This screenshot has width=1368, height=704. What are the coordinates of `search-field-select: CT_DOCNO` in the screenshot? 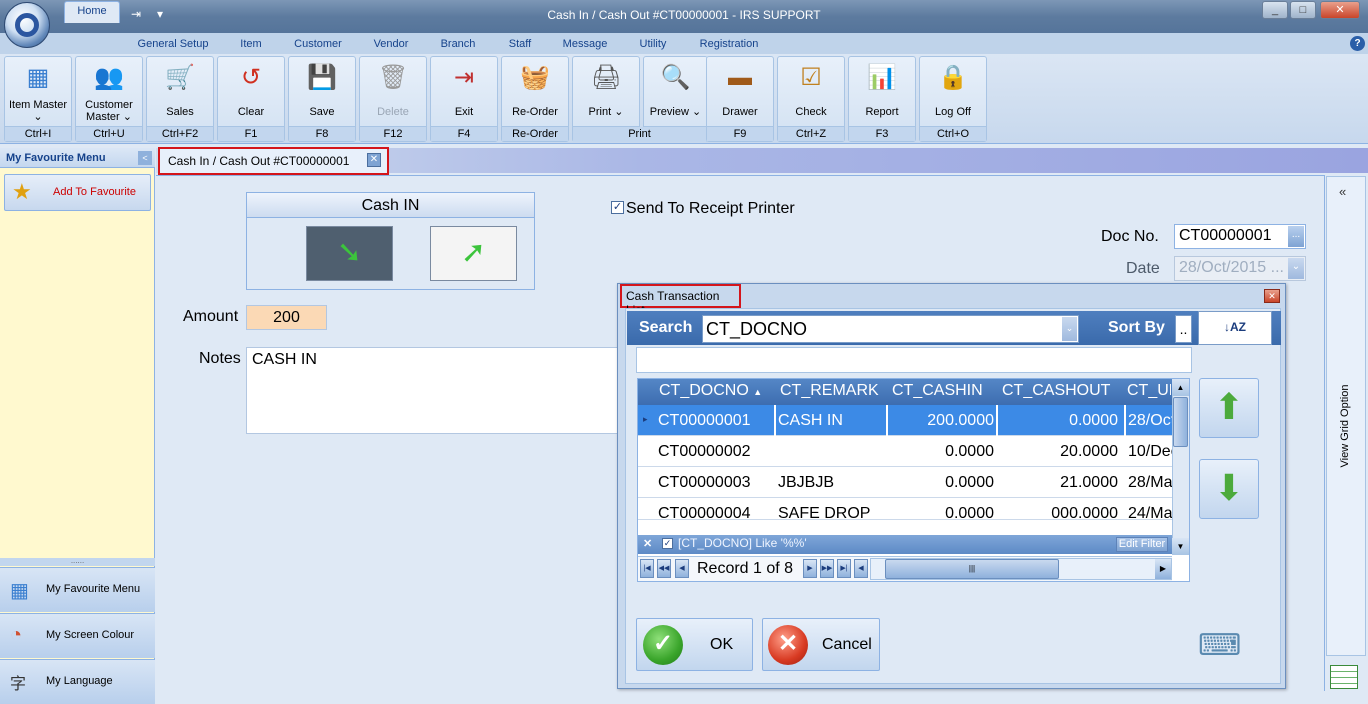 It's located at (890, 329).